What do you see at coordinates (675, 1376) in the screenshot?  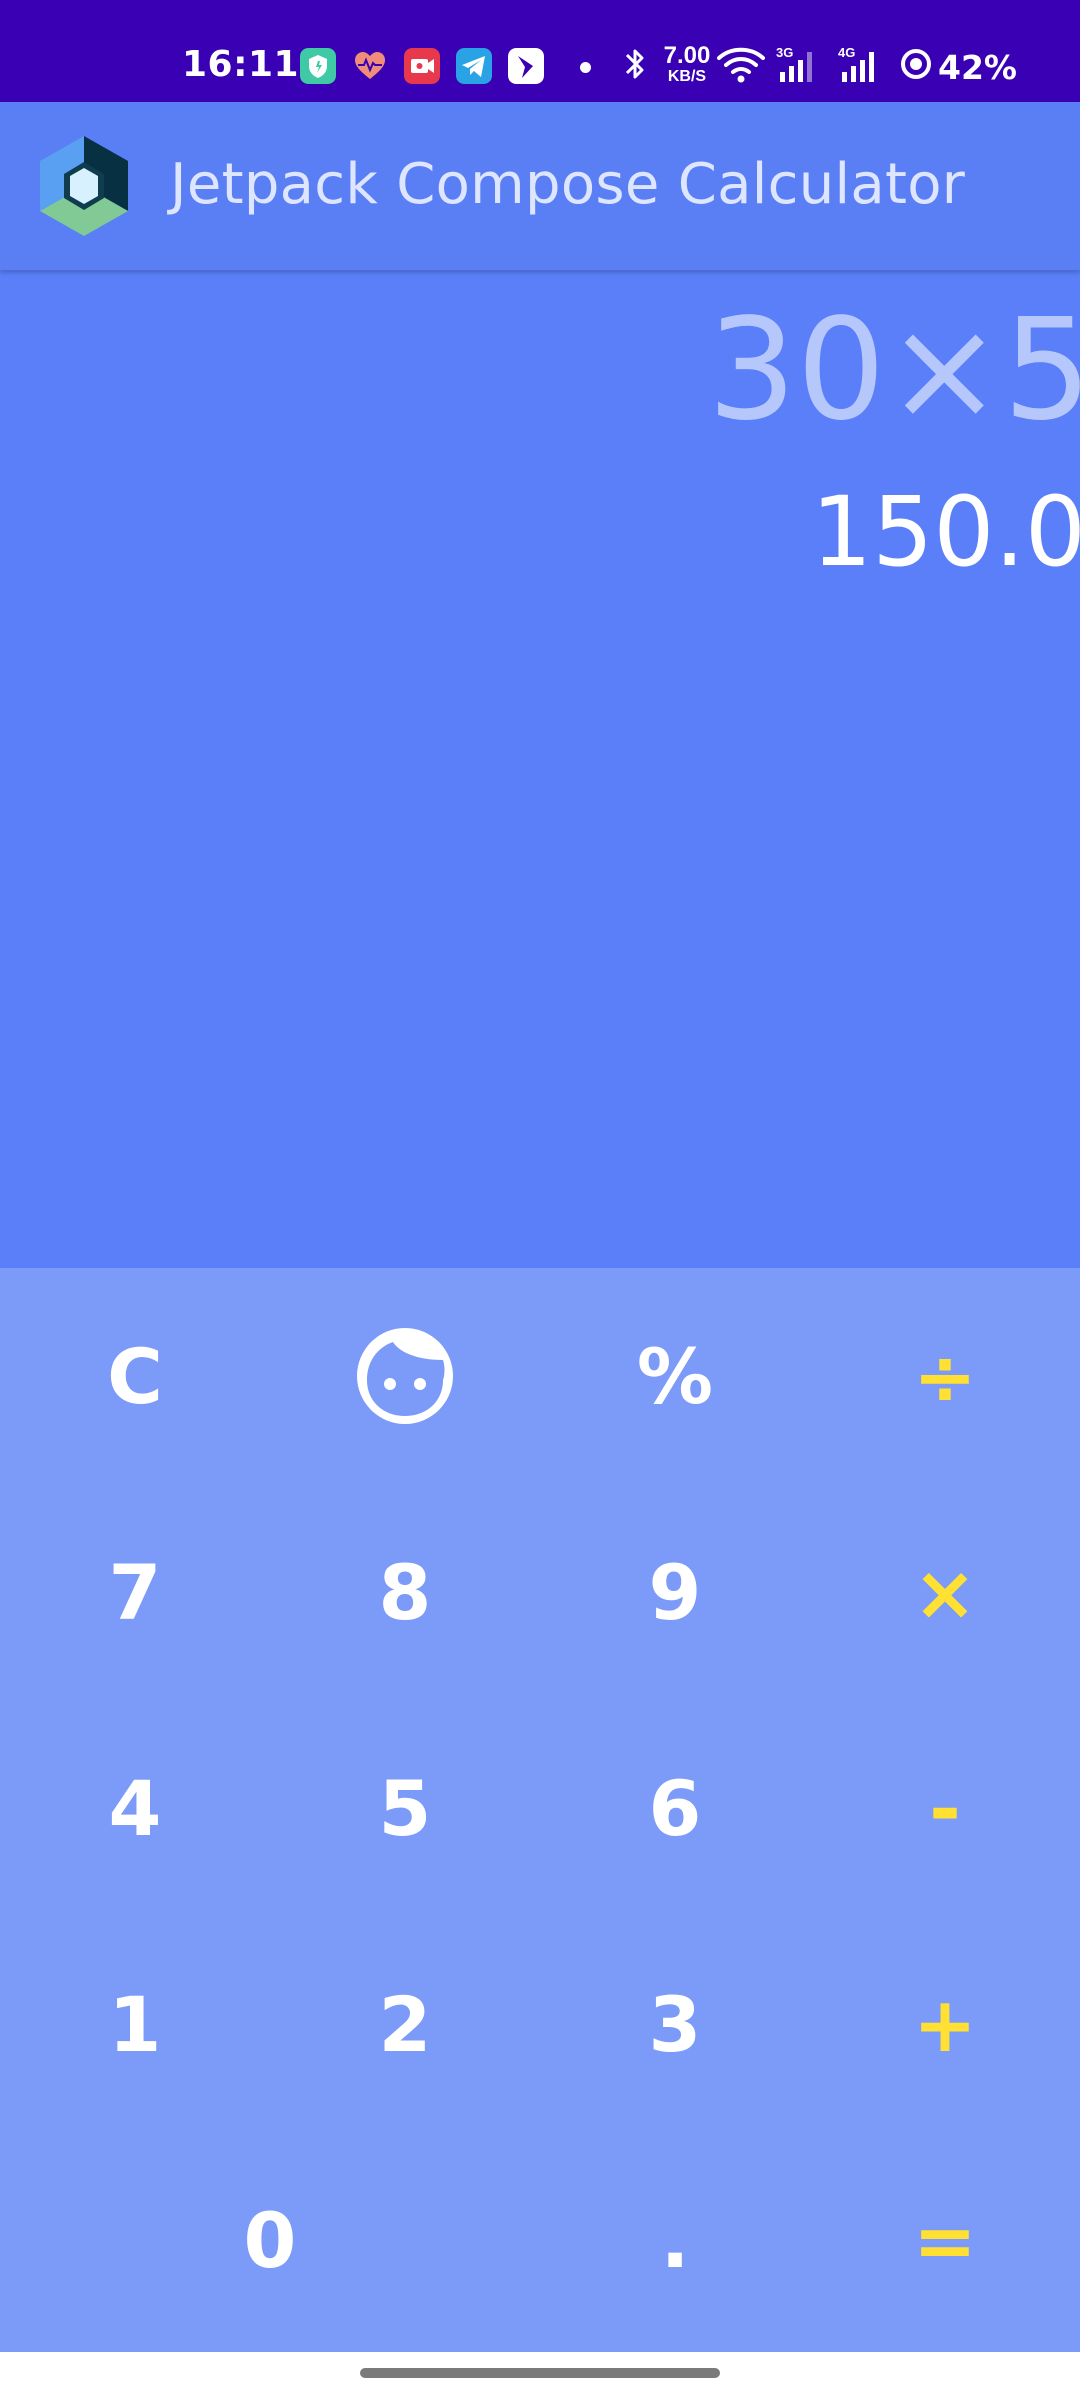 I see `percent-button: %` at bounding box center [675, 1376].